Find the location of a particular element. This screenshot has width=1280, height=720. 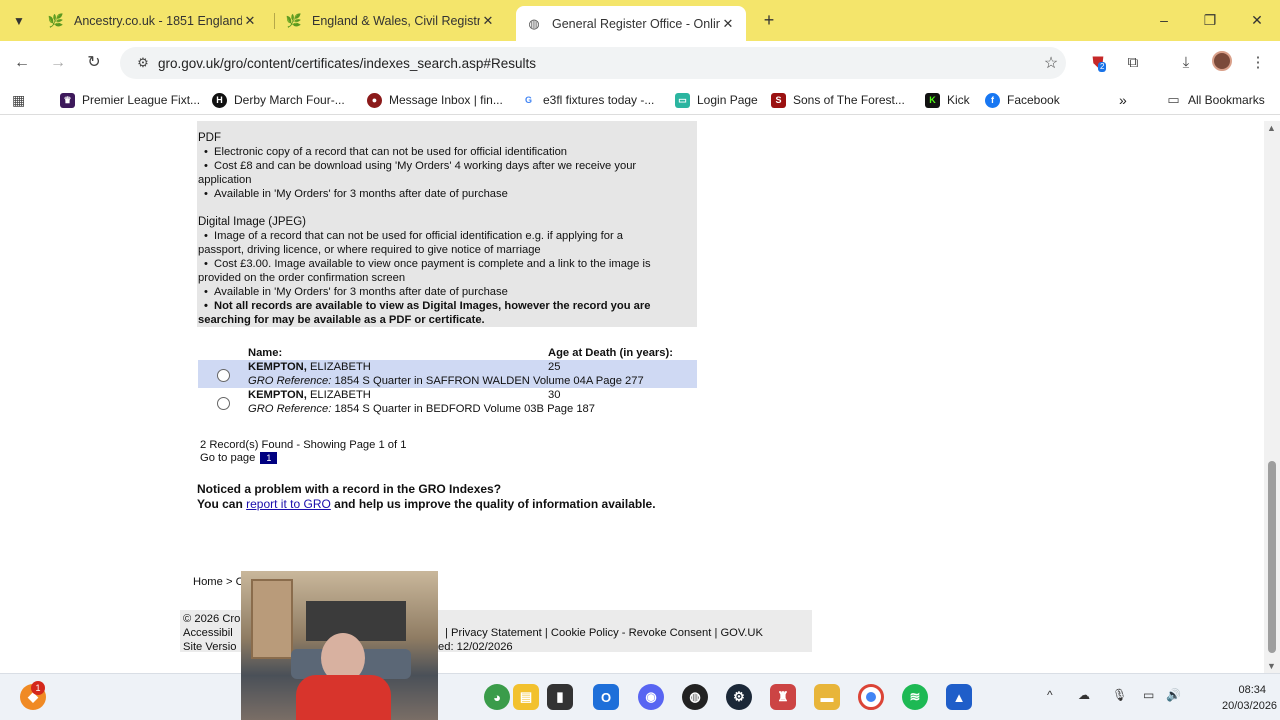

go-to-page-label: Go to page is located at coordinates (228, 458).